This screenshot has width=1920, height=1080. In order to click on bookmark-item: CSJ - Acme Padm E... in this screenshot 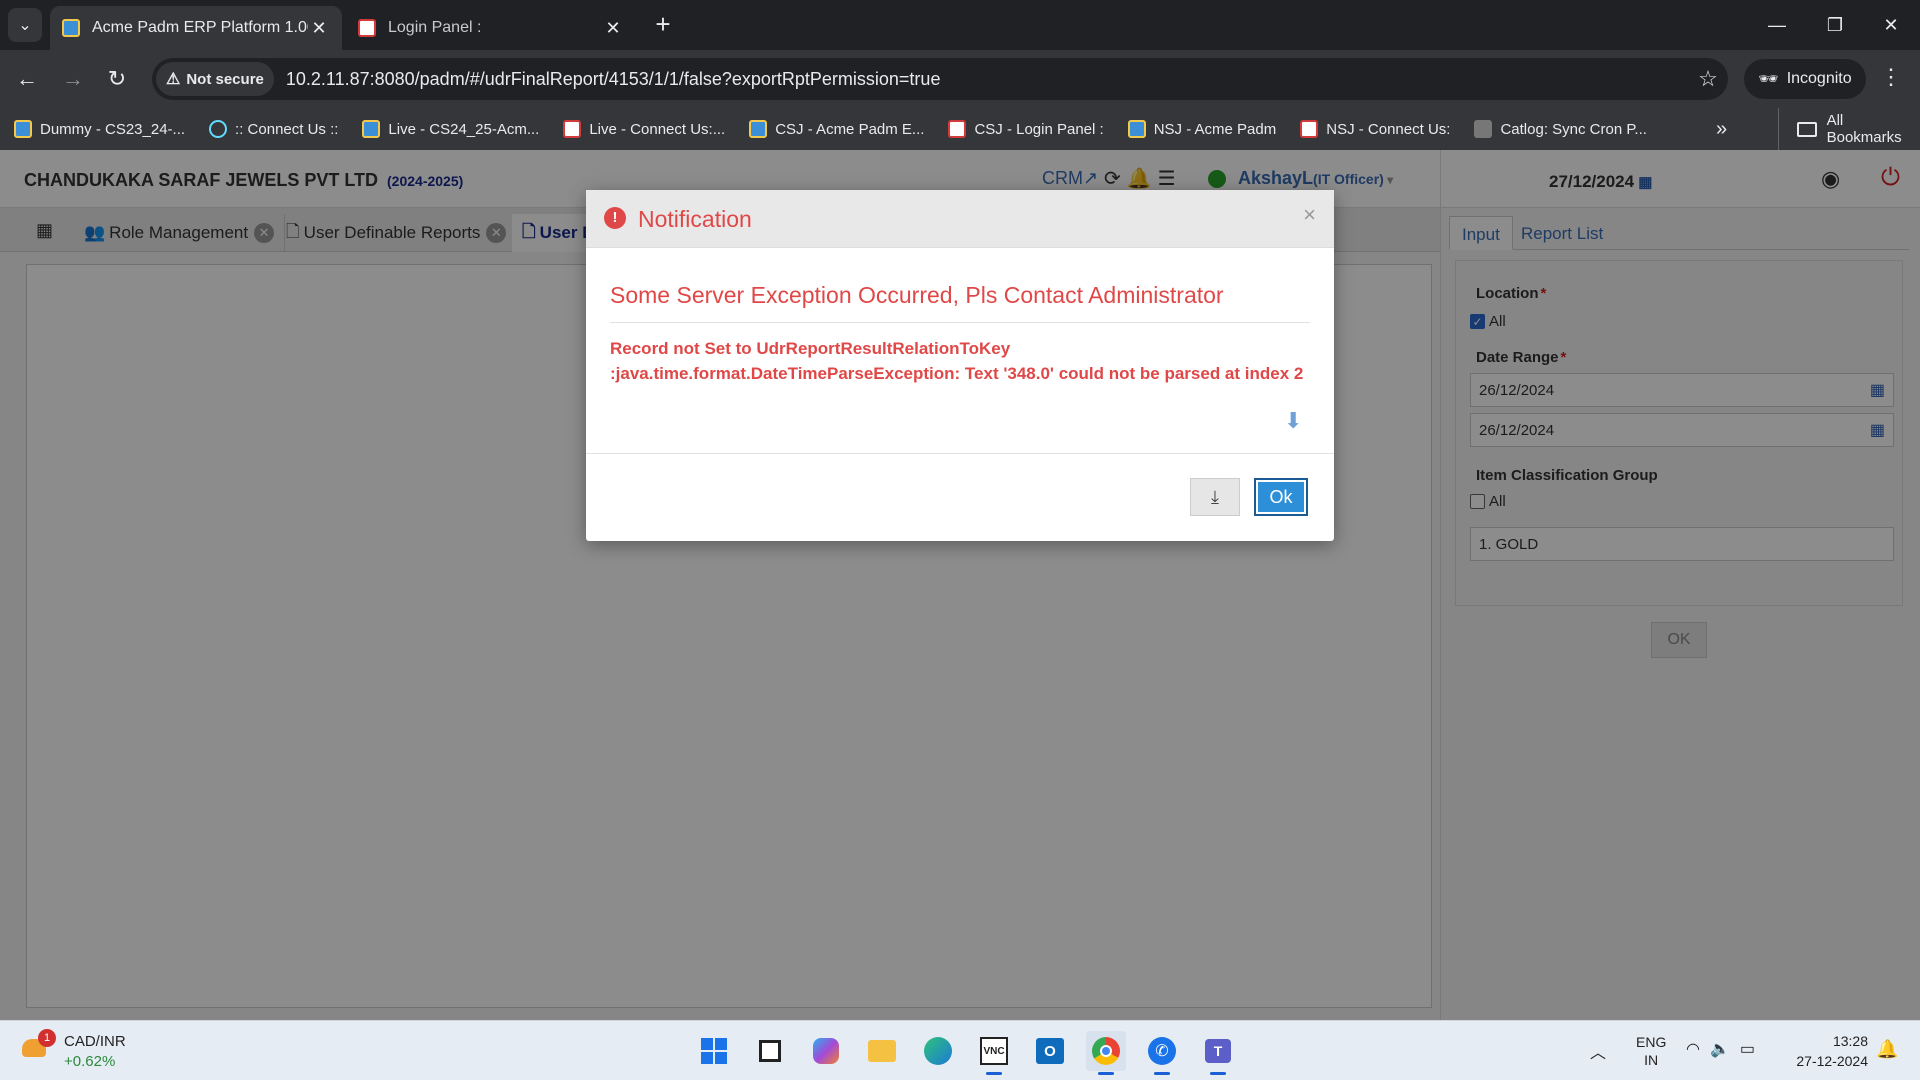, I will do `click(834, 129)`.